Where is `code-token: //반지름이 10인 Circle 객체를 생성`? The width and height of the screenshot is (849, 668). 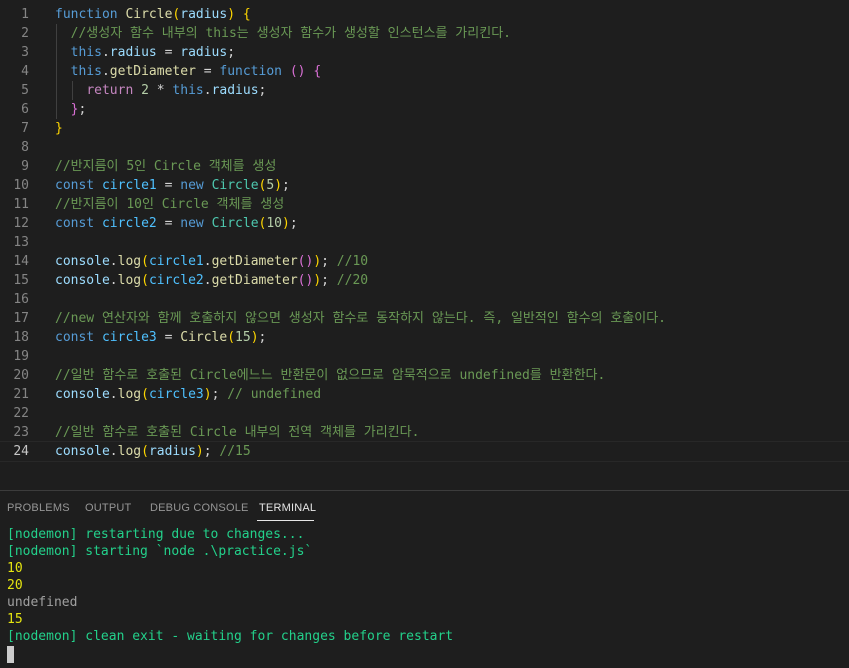 code-token: //반지름이 10인 Circle 객체를 생성 is located at coordinates (170, 204).